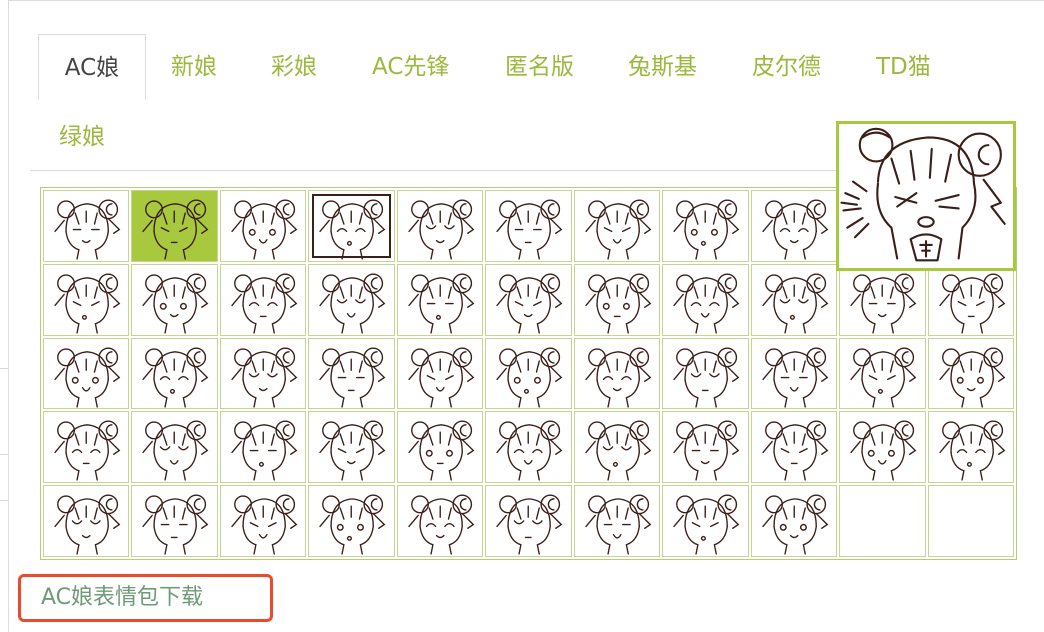 Image resolution: width=1044 pixels, height=632 pixels. What do you see at coordinates (82, 137) in the screenshot?
I see `tab-lv-niang: 绿娘` at bounding box center [82, 137].